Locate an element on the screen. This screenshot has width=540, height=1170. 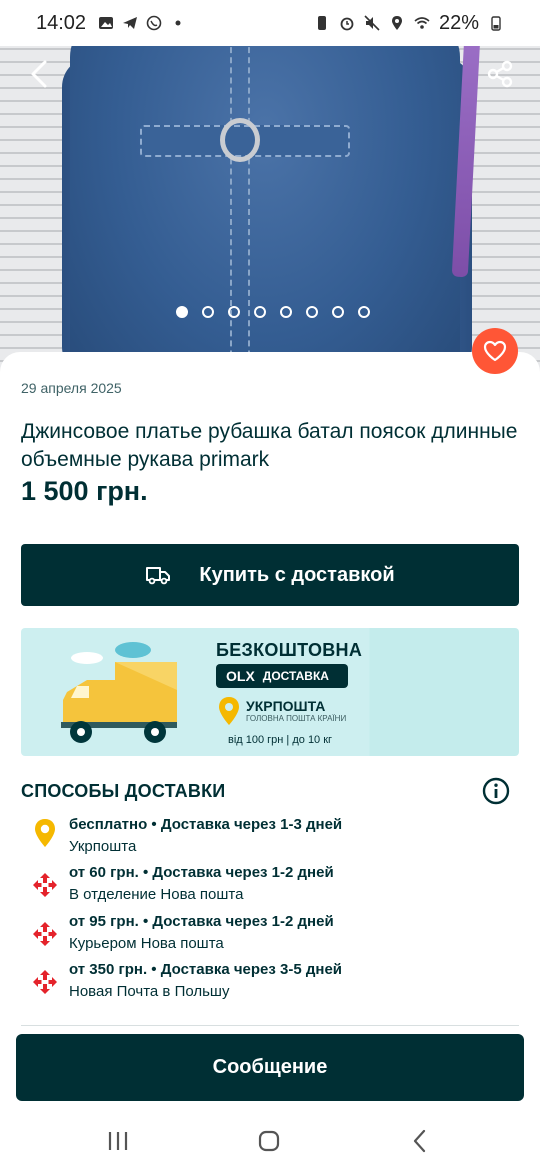
home-icon is located at coordinates (269, 1141).